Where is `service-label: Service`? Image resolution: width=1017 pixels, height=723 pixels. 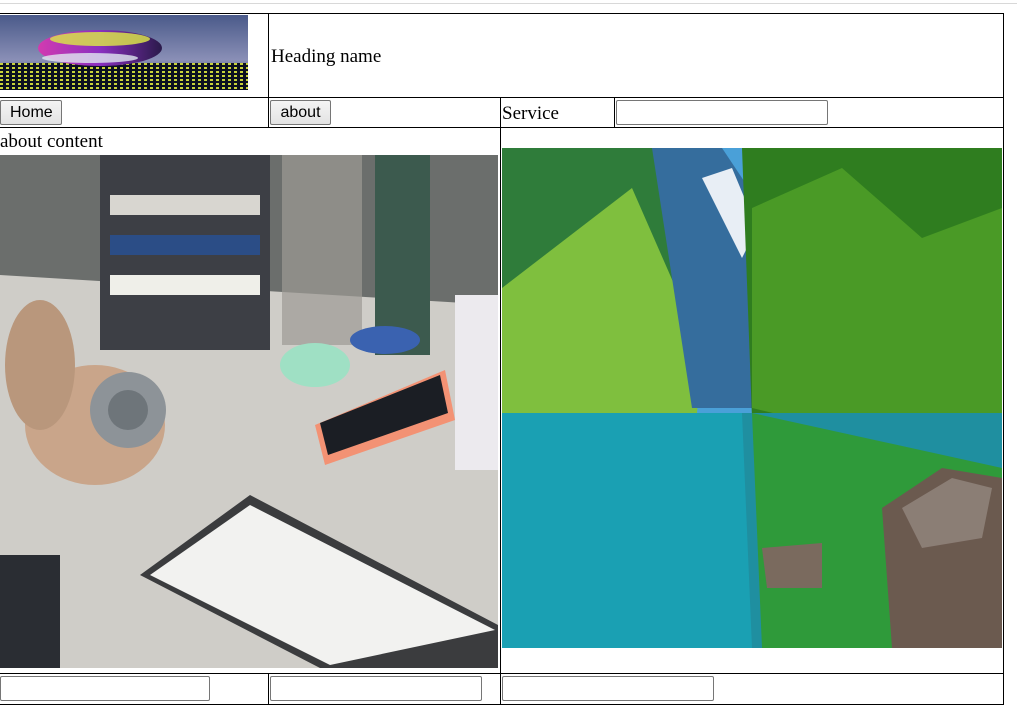
service-label: Service is located at coordinates (530, 113).